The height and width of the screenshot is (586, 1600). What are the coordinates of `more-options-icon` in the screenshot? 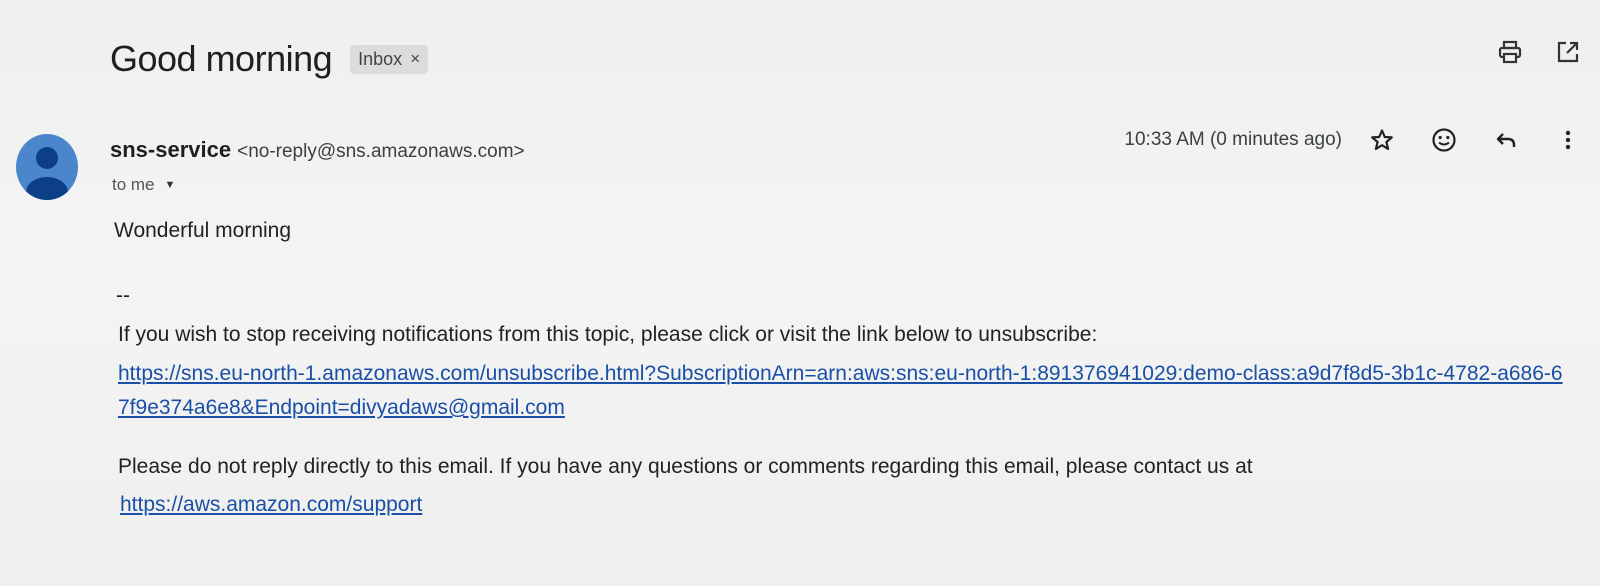 It's located at (1568, 140).